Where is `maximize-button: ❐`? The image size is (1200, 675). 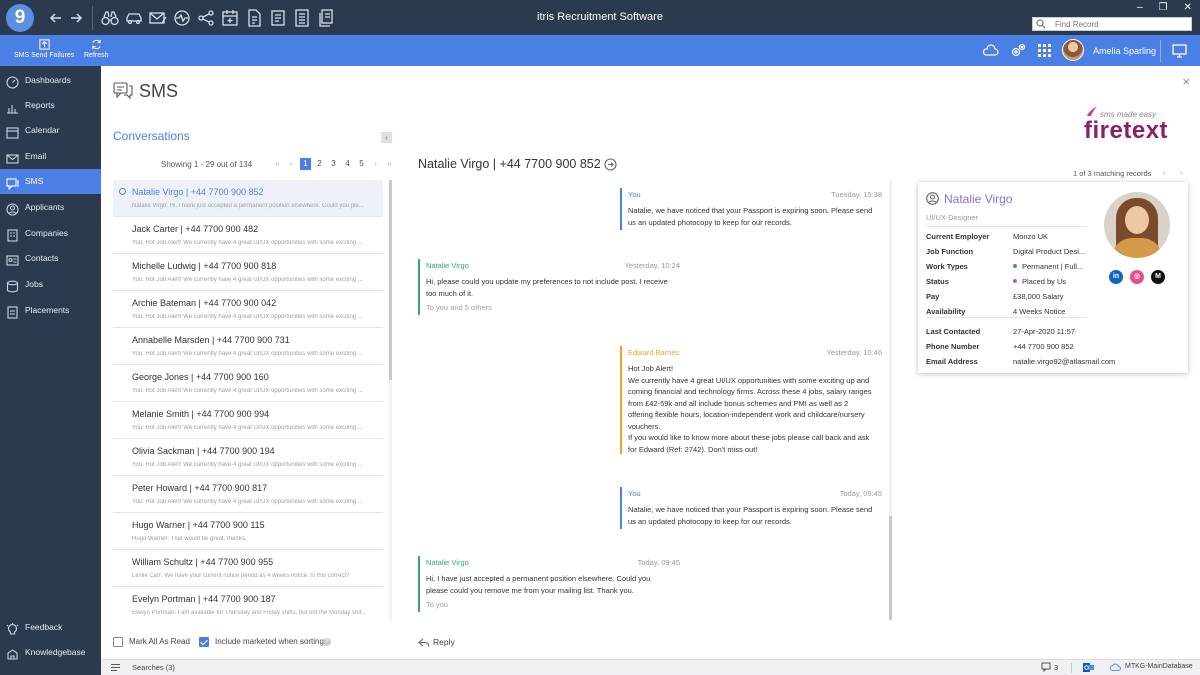 maximize-button: ❐ is located at coordinates (1163, 8).